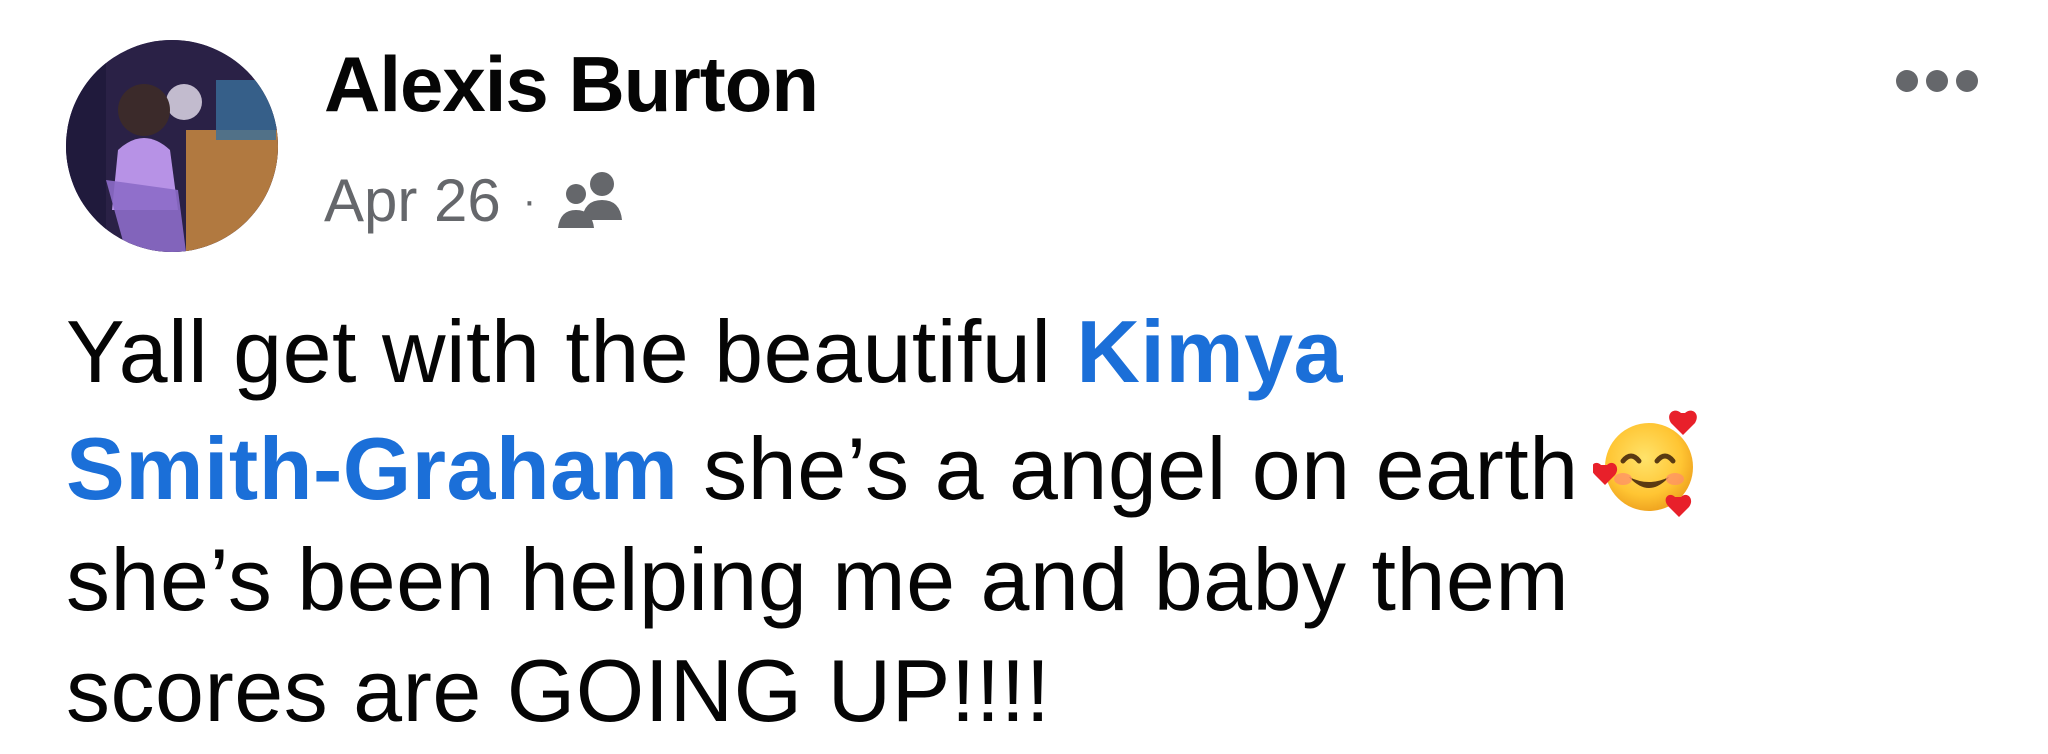 This screenshot has height=754, width=2048. What do you see at coordinates (1937, 81) in the screenshot?
I see `more-options-button` at bounding box center [1937, 81].